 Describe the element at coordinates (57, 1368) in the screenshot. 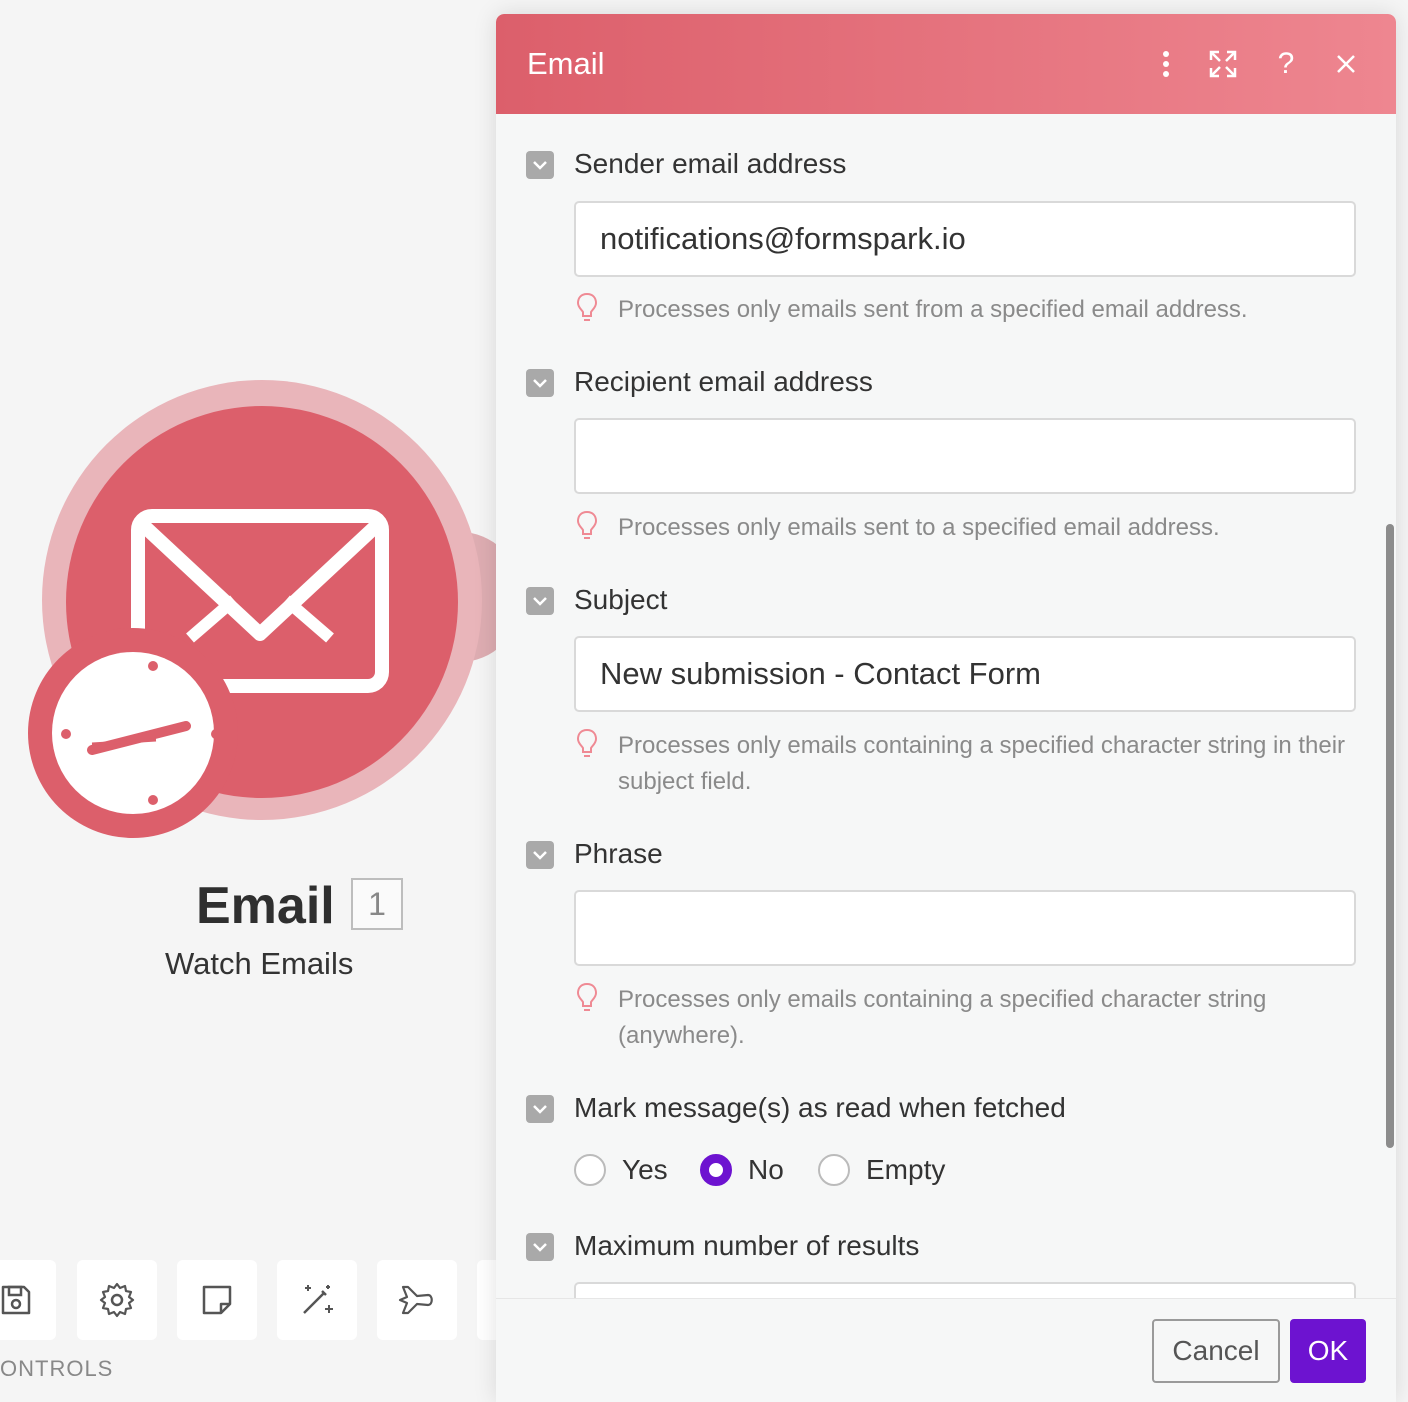

I see `toolbar-section-label: ONTROLS` at that location.